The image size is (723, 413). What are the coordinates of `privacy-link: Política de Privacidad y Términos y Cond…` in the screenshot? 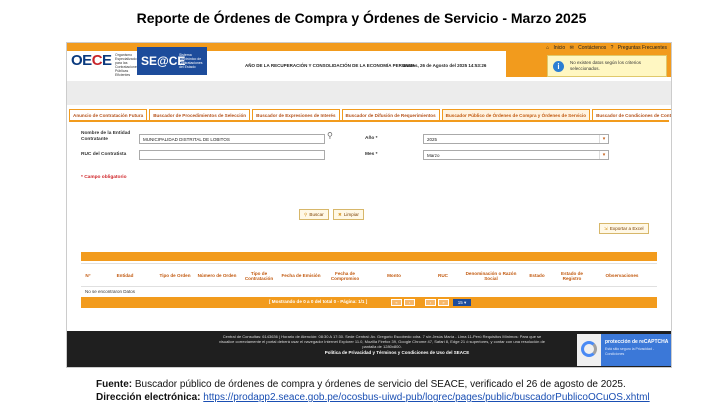 It's located at (397, 352).